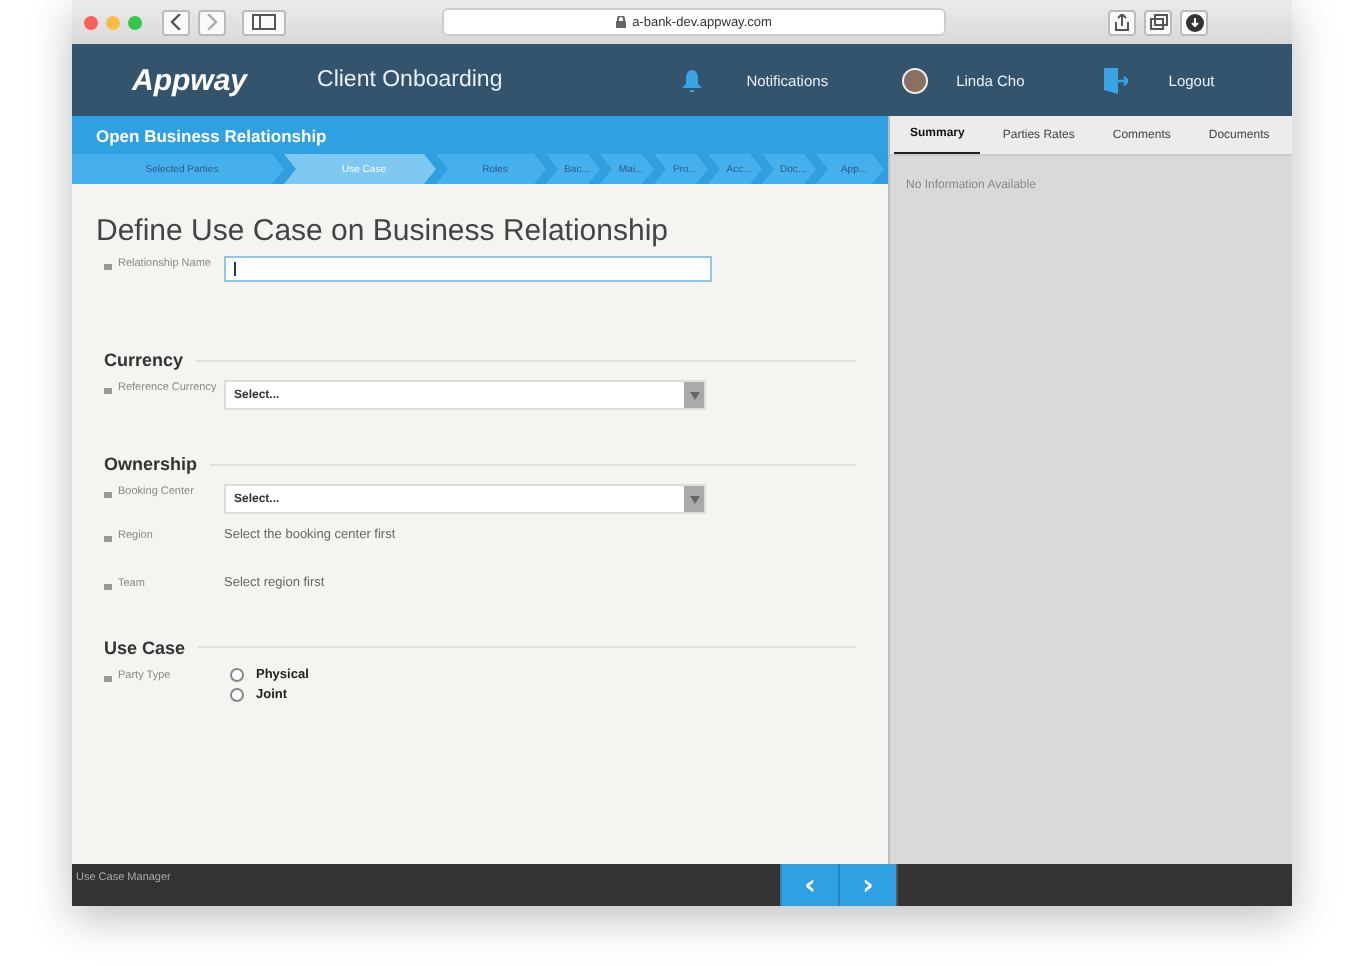 The height and width of the screenshot is (966, 1354). I want to click on text-input-field, so click(468, 269).